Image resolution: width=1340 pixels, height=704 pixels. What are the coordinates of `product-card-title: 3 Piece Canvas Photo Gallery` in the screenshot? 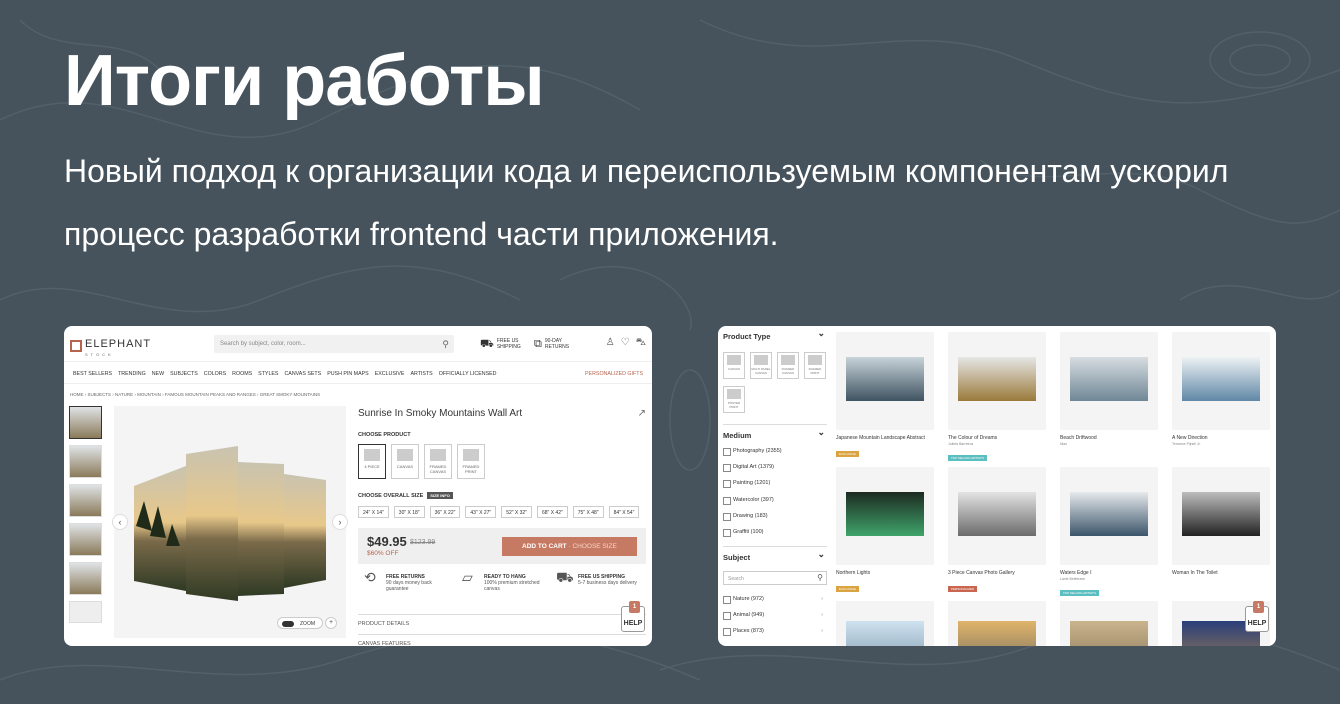 It's located at (997, 573).